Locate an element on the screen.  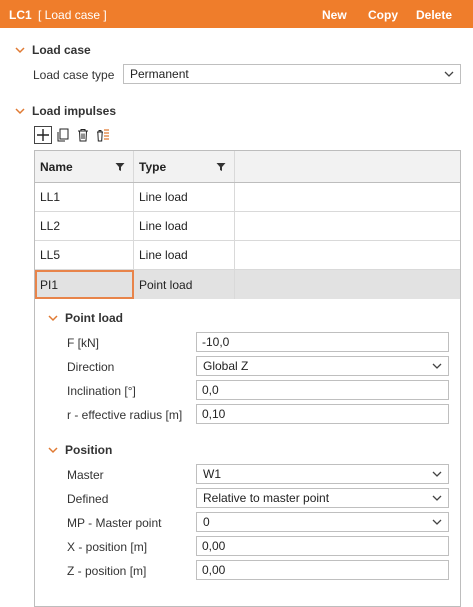
row-name: LL2 is located at coordinates (84, 226).